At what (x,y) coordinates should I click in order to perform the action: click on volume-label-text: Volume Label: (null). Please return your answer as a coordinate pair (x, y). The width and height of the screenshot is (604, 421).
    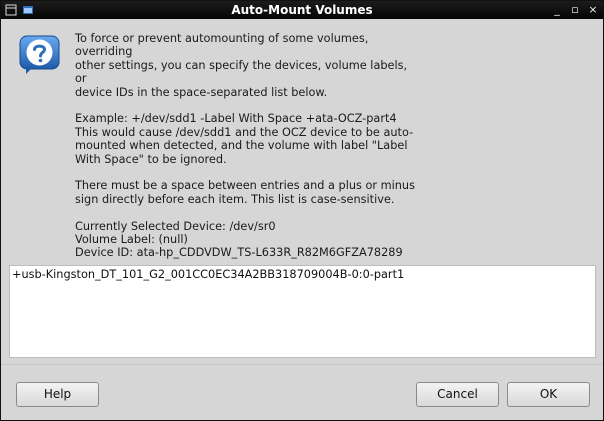
    Looking at the image, I should click on (131, 240).